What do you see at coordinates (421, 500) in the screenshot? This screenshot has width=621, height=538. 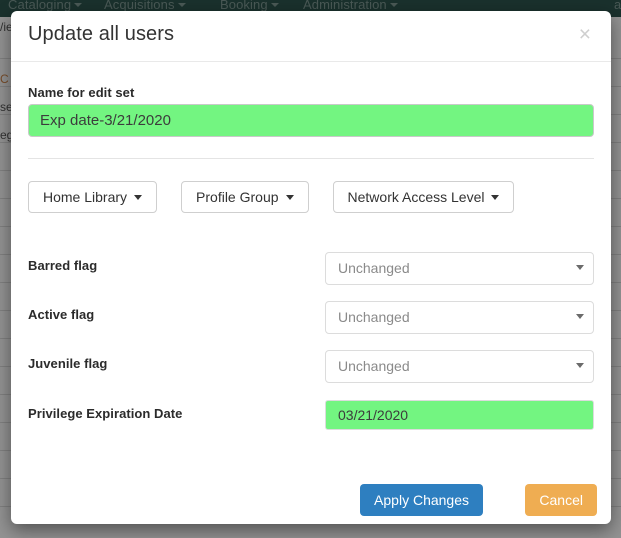 I see `apply-changes-button: Apply Changes` at bounding box center [421, 500].